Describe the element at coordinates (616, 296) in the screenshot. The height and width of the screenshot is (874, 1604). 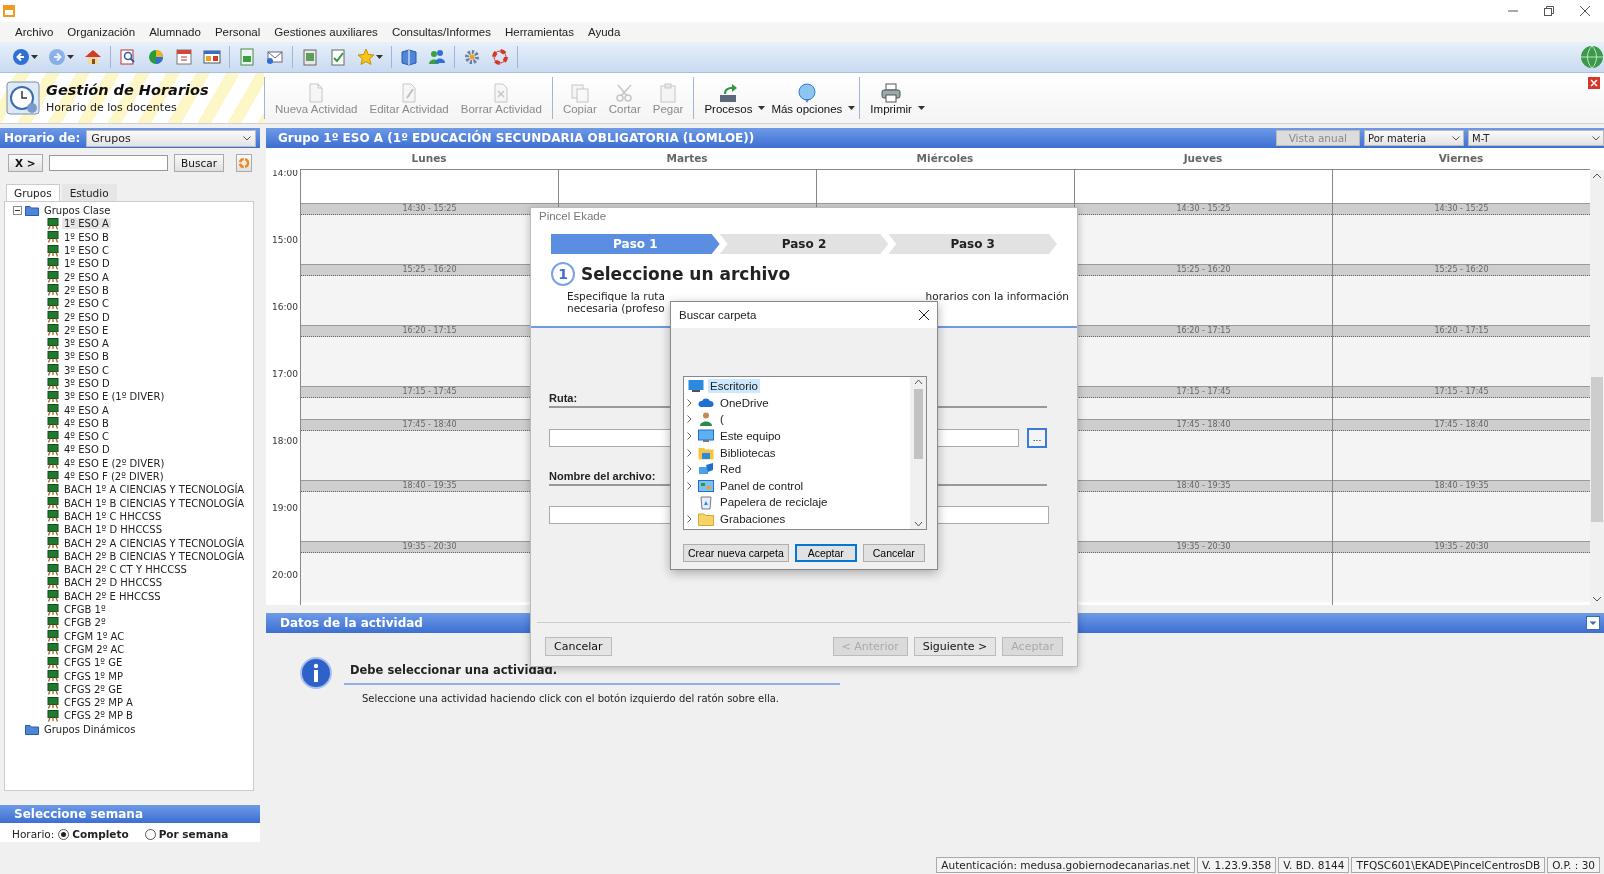
I see `description-text: Especifique la ruta` at that location.